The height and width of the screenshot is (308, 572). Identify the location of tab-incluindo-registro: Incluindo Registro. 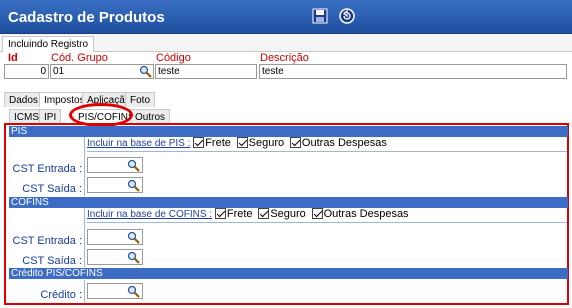
(48, 44).